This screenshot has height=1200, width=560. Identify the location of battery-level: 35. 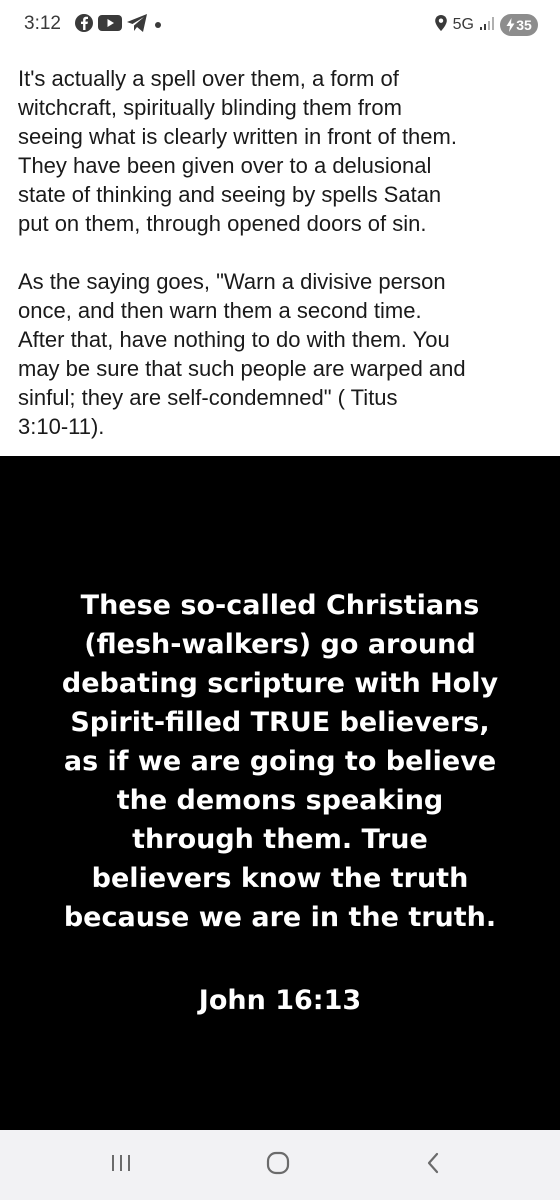
(524, 25).